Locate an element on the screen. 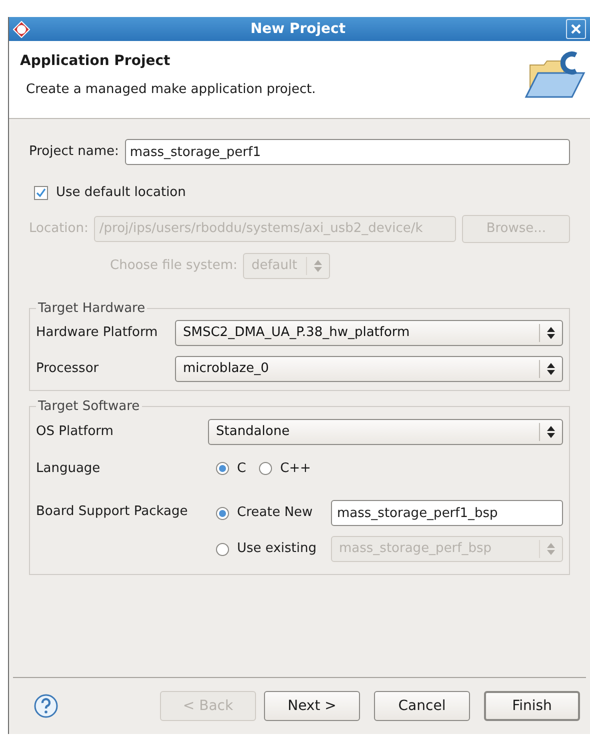  radio-label: Create New is located at coordinates (275, 513).